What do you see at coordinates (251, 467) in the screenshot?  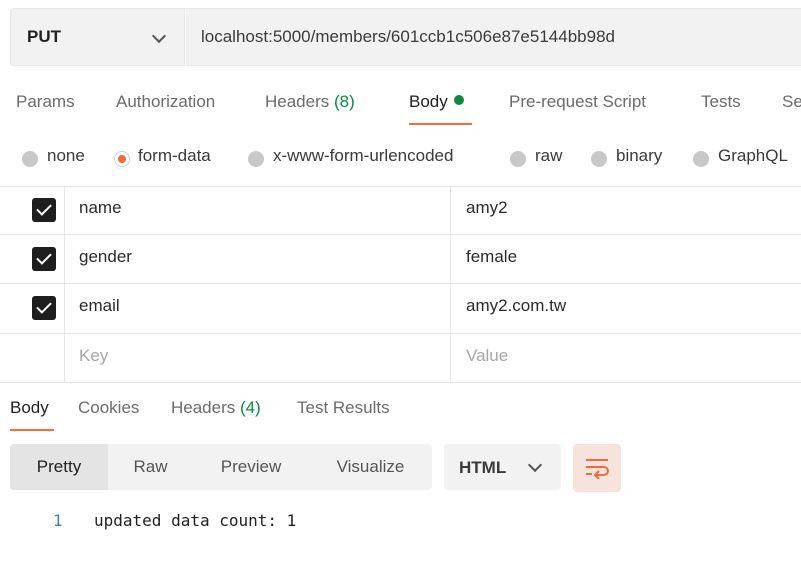 I see `view-preview-button: Preview` at bounding box center [251, 467].